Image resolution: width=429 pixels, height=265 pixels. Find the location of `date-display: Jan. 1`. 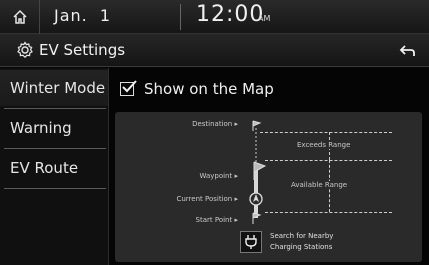

date-display: Jan. 1 is located at coordinates (83, 15).